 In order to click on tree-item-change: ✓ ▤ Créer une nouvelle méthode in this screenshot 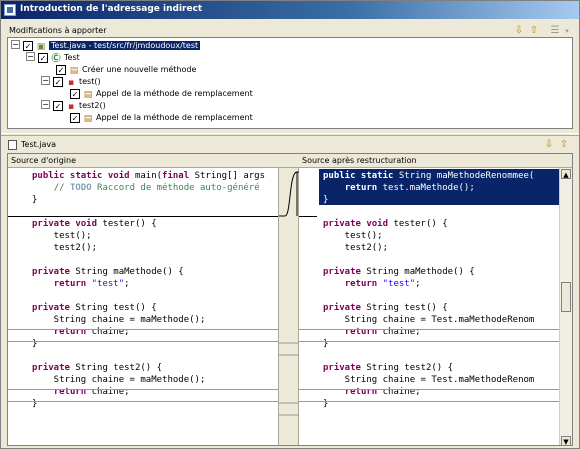, I will do `click(124, 70)`.